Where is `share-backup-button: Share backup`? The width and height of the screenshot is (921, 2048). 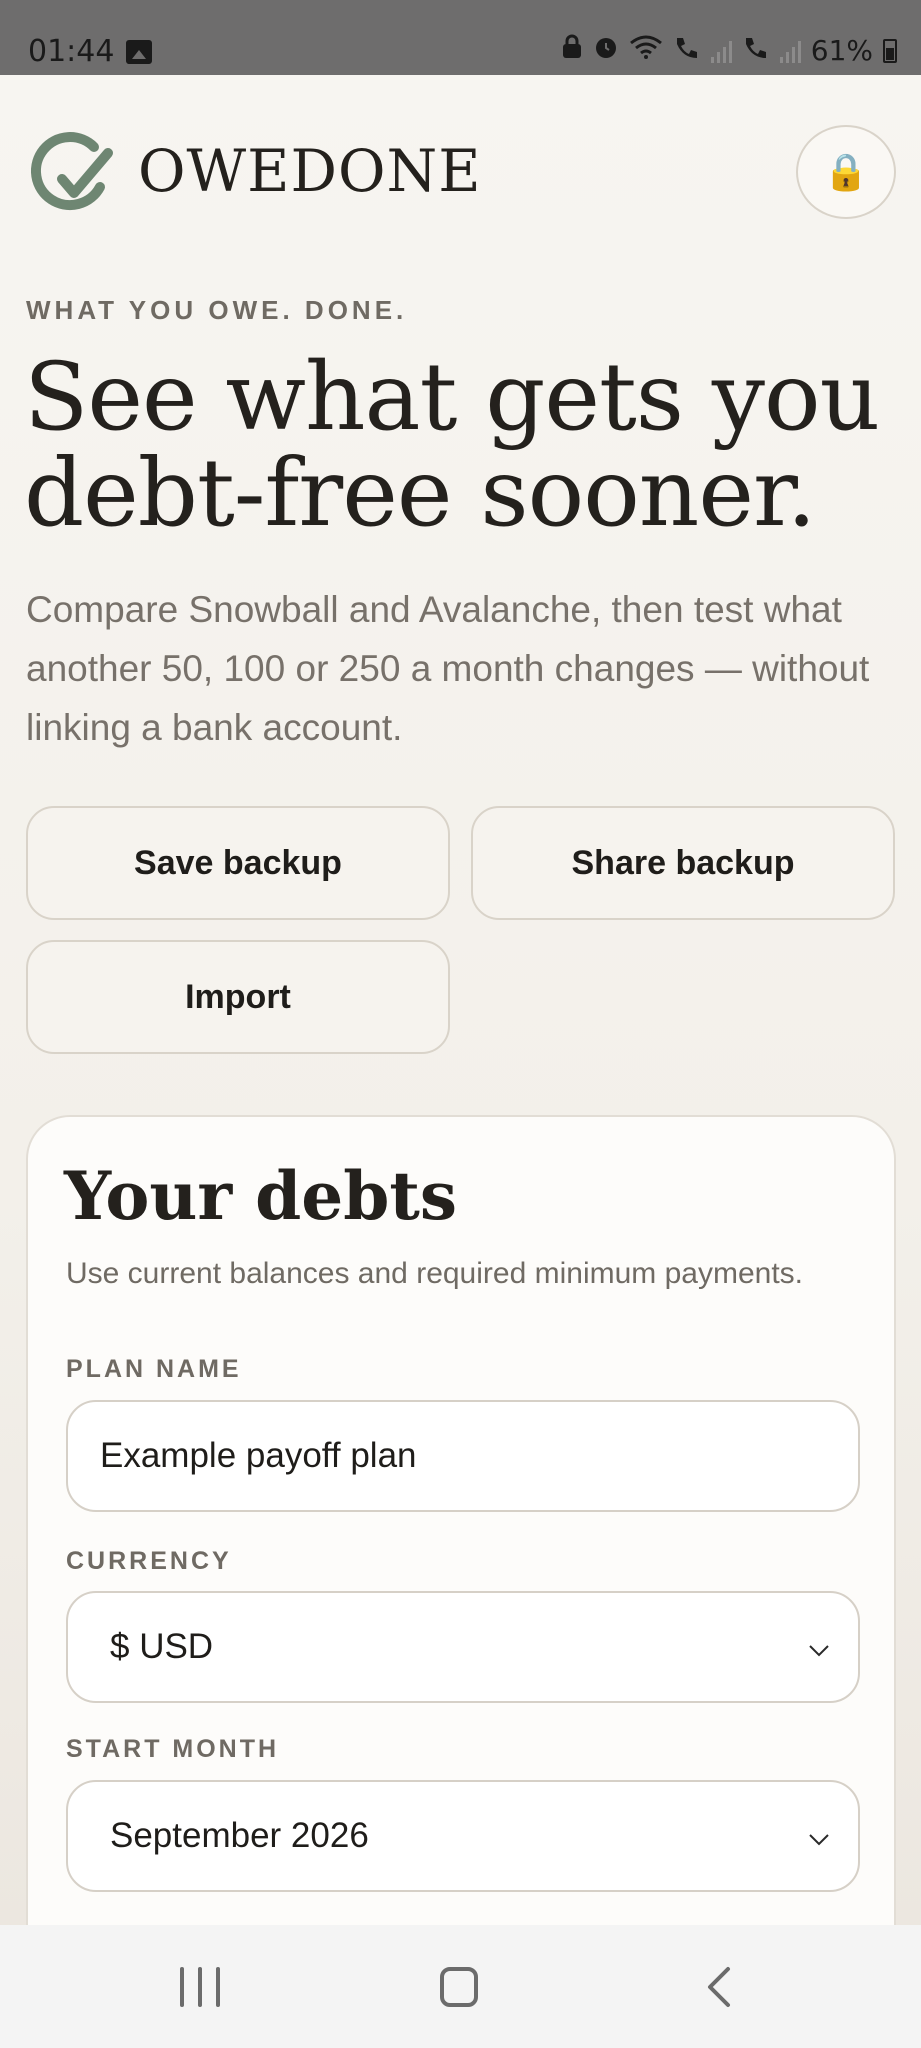
share-backup-button: Share backup is located at coordinates (683, 863).